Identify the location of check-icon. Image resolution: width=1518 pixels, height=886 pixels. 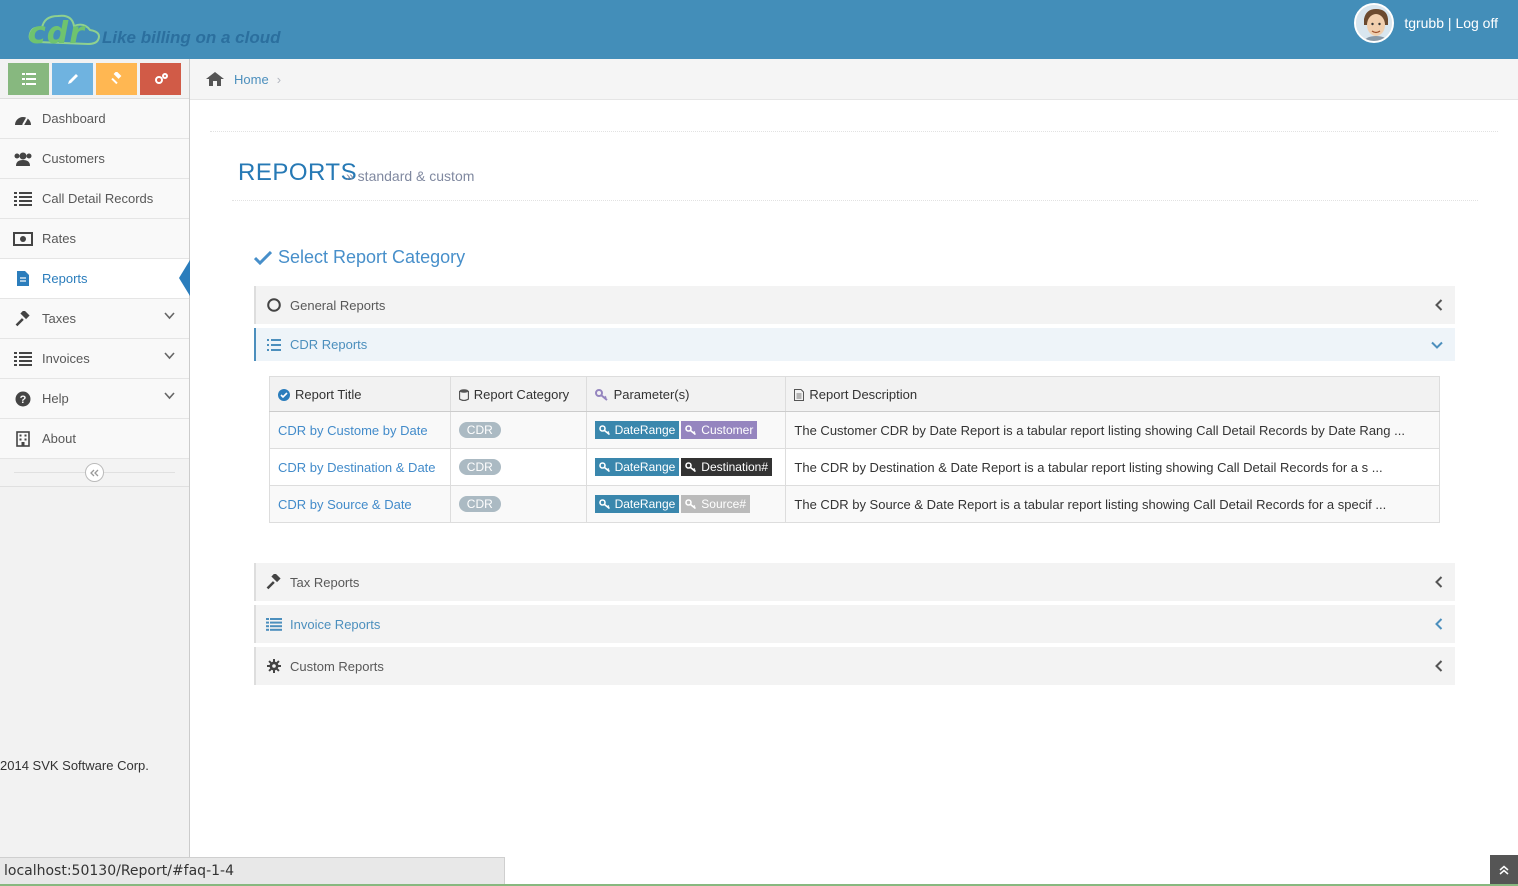
(263, 257).